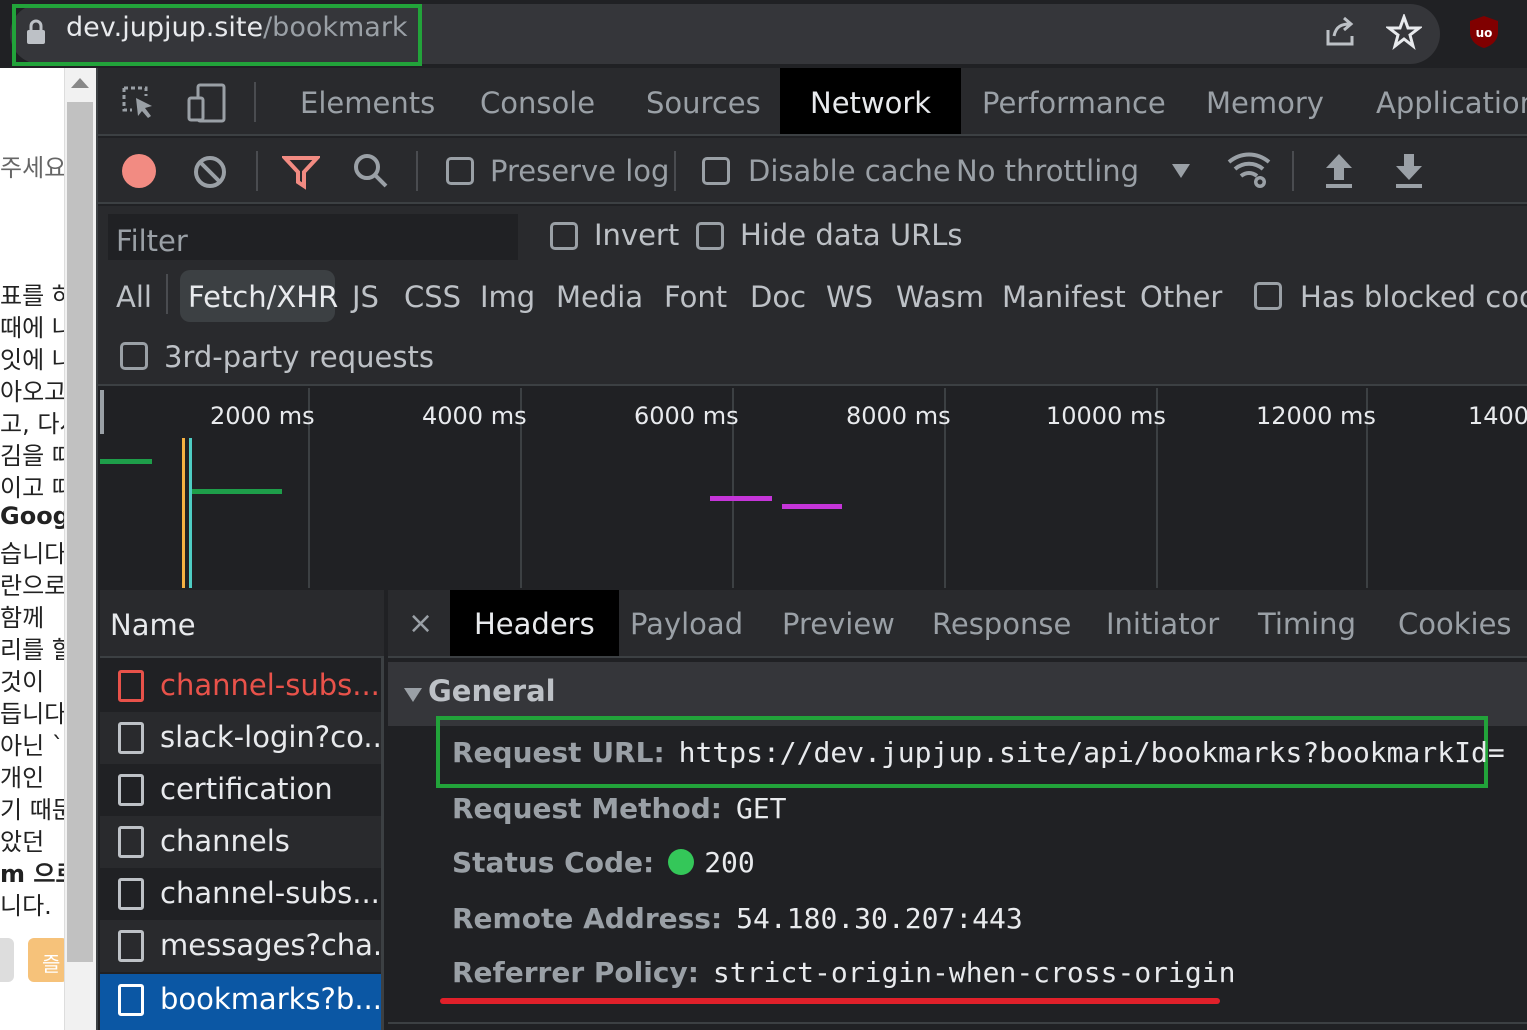  I want to click on tab-payload: Payload, so click(686, 623).